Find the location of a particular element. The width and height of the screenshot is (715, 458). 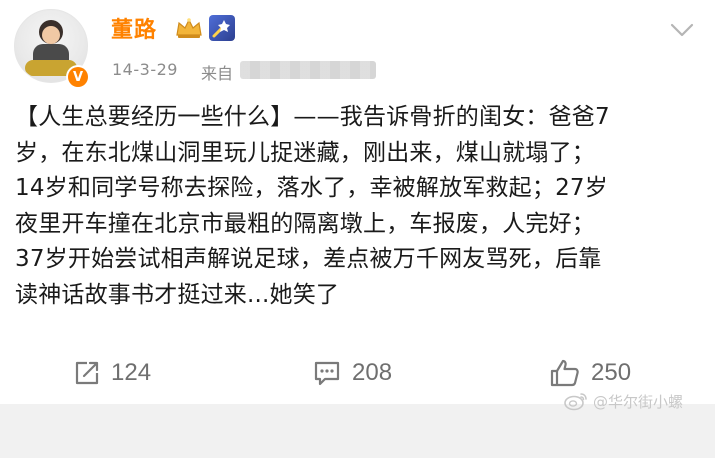

chevron-down-icon is located at coordinates (682, 30).